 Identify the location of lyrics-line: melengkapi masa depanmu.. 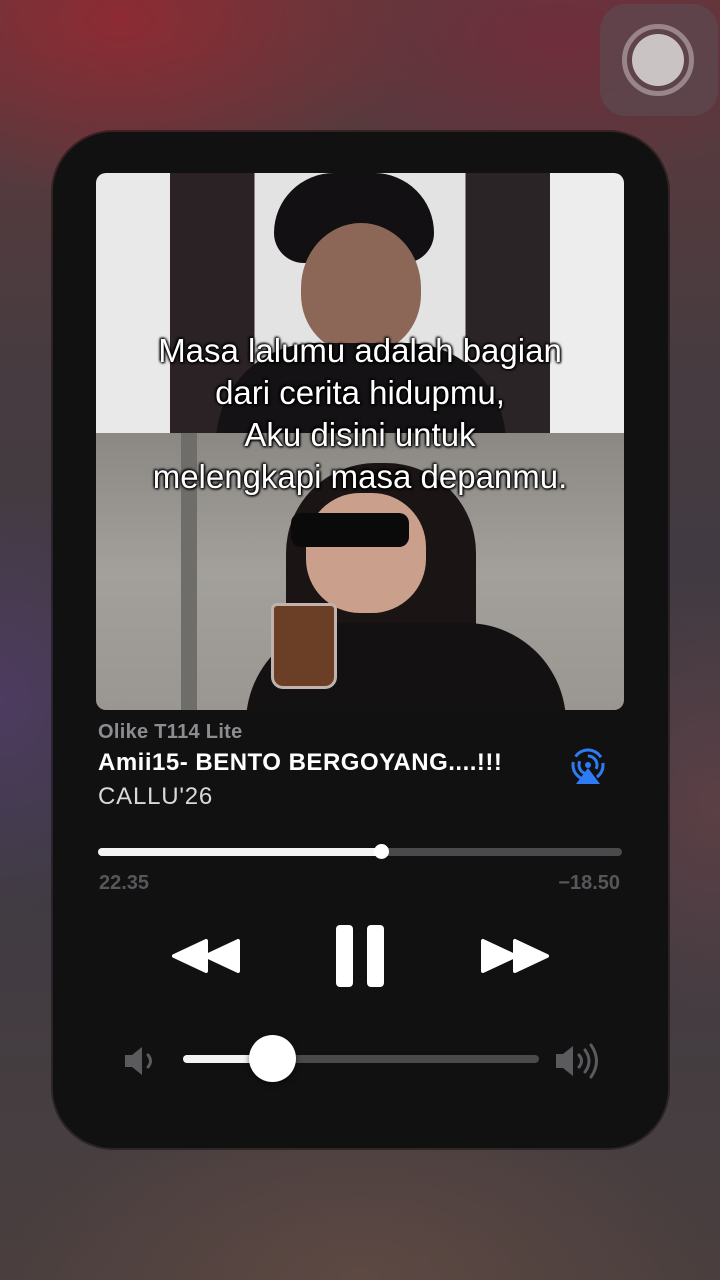
(360, 476).